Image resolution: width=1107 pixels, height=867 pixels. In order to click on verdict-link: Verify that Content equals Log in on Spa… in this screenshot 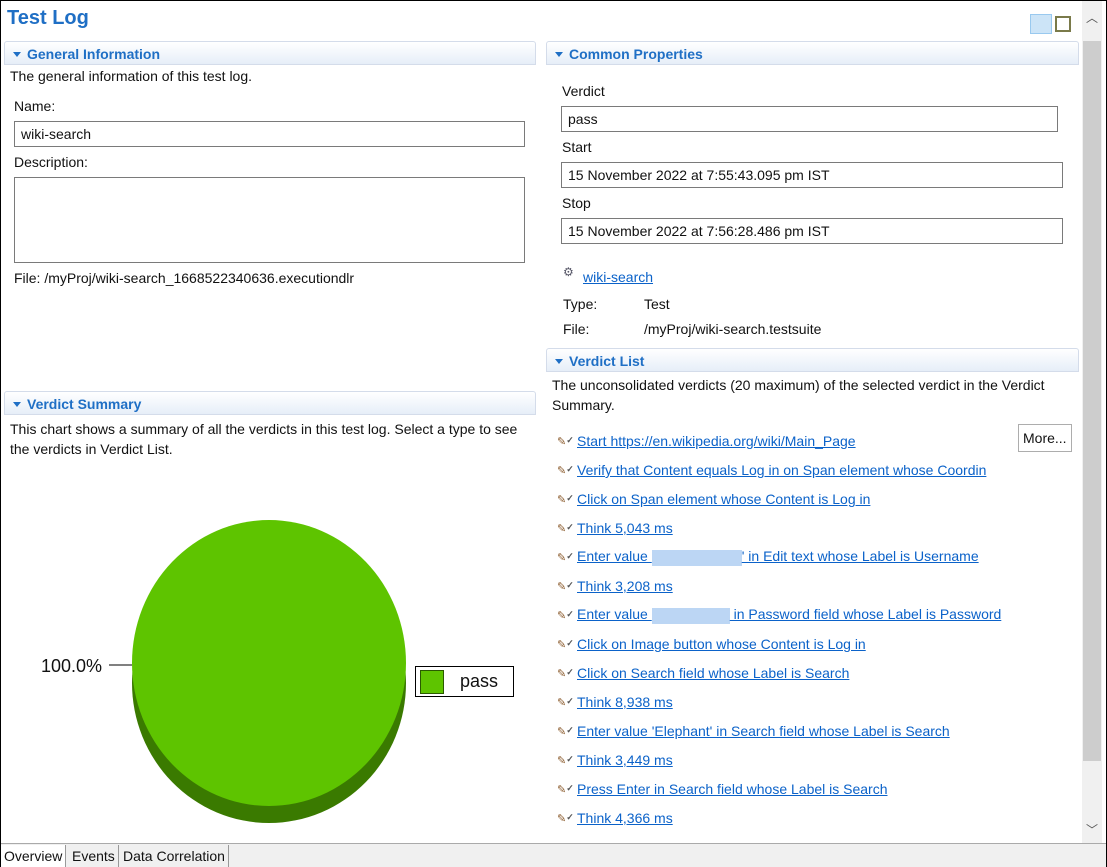, I will do `click(781, 470)`.